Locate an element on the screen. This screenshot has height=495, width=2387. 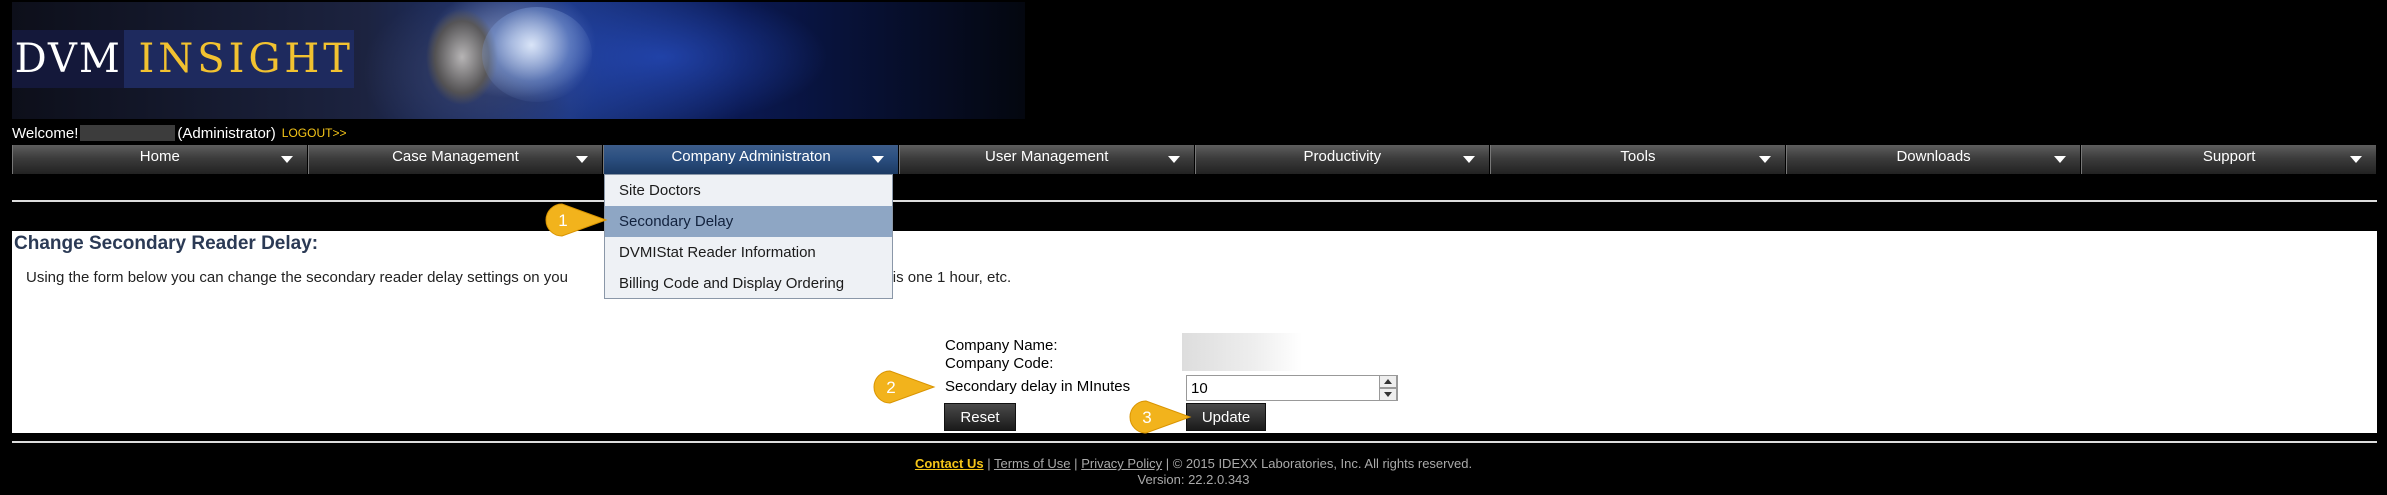
callout-marker-3: 3 is located at coordinates (1160, 417).